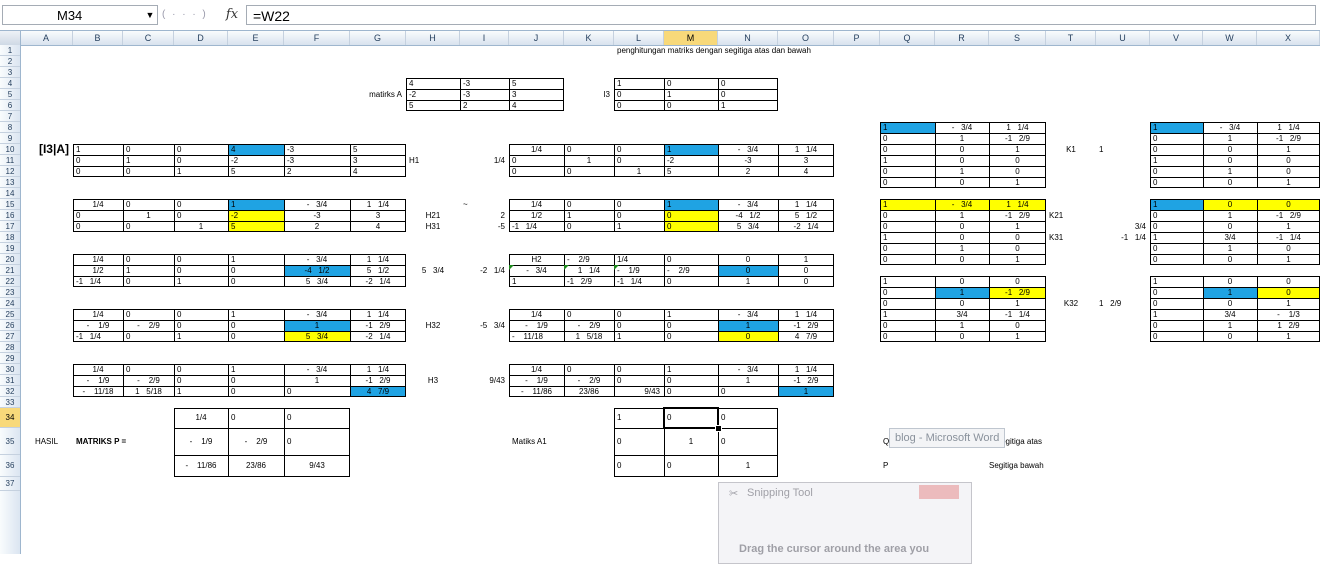  Describe the element at coordinates (1230, 127) in the screenshot. I see `cell-w8: - 3/4` at that location.